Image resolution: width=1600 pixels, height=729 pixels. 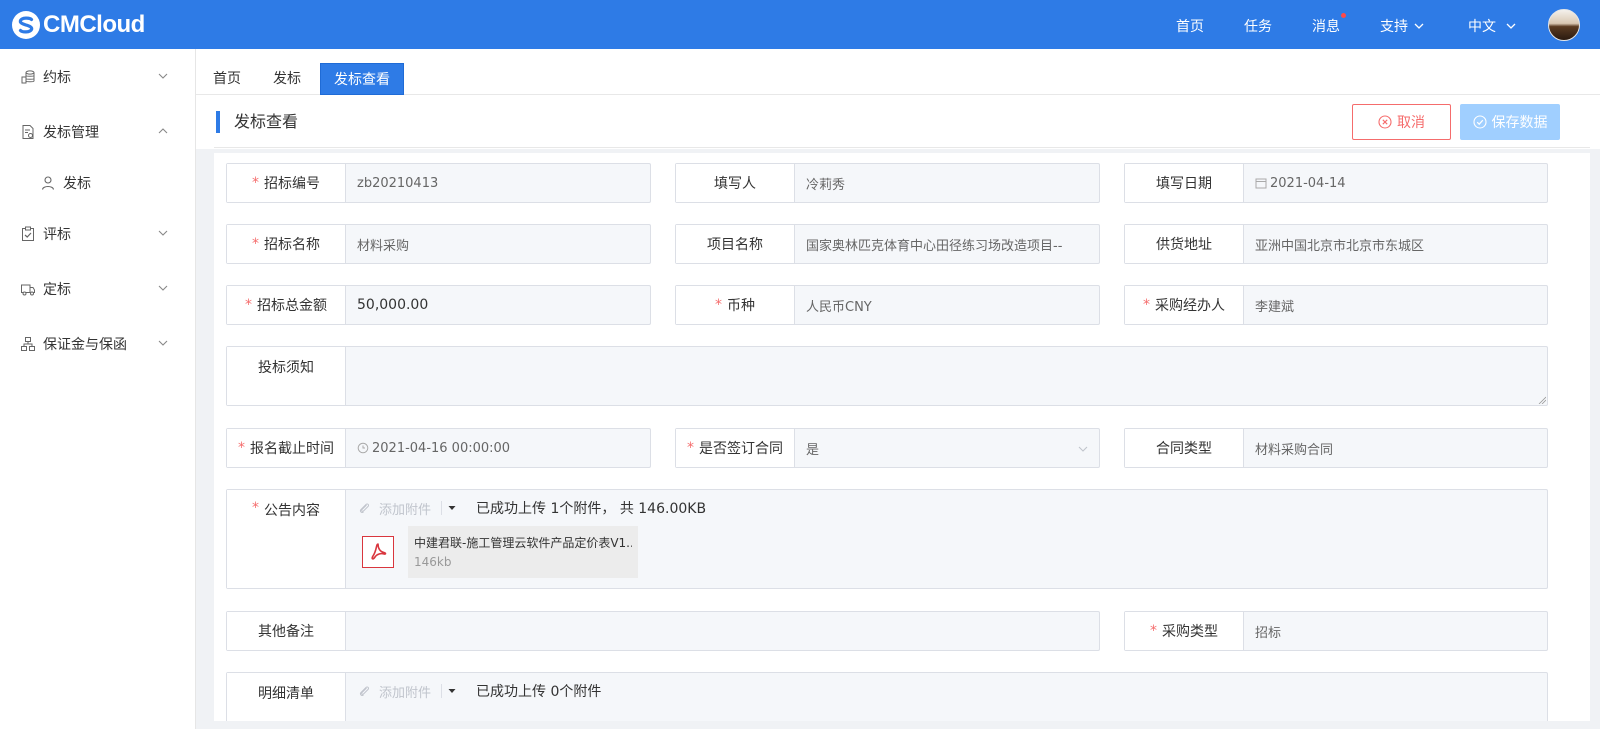 What do you see at coordinates (1542, 400) in the screenshot?
I see `resize-handle-icon` at bounding box center [1542, 400].